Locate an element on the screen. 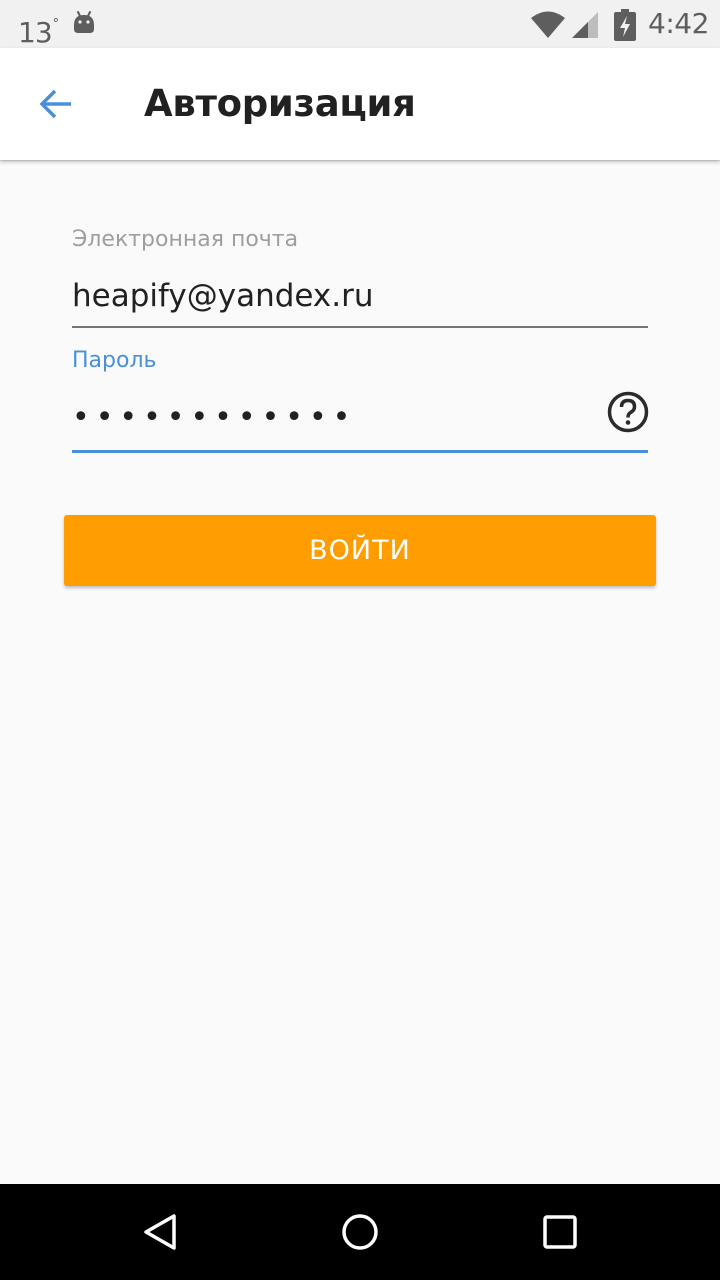 This screenshot has width=720, height=1280. temperature-value: 13 is located at coordinates (35, 32).